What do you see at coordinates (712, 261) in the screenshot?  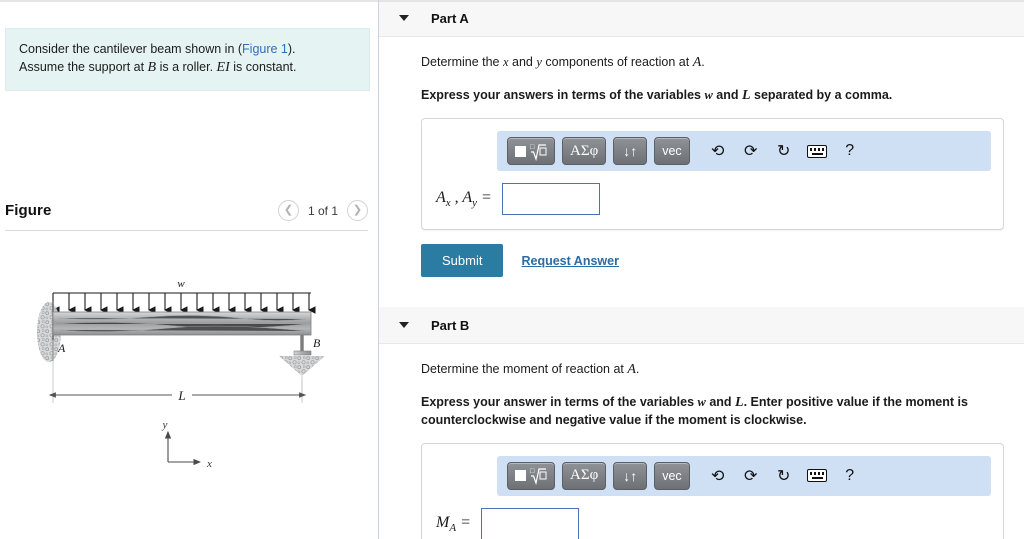 I see `part-a-actions: Submit Request Answer` at bounding box center [712, 261].